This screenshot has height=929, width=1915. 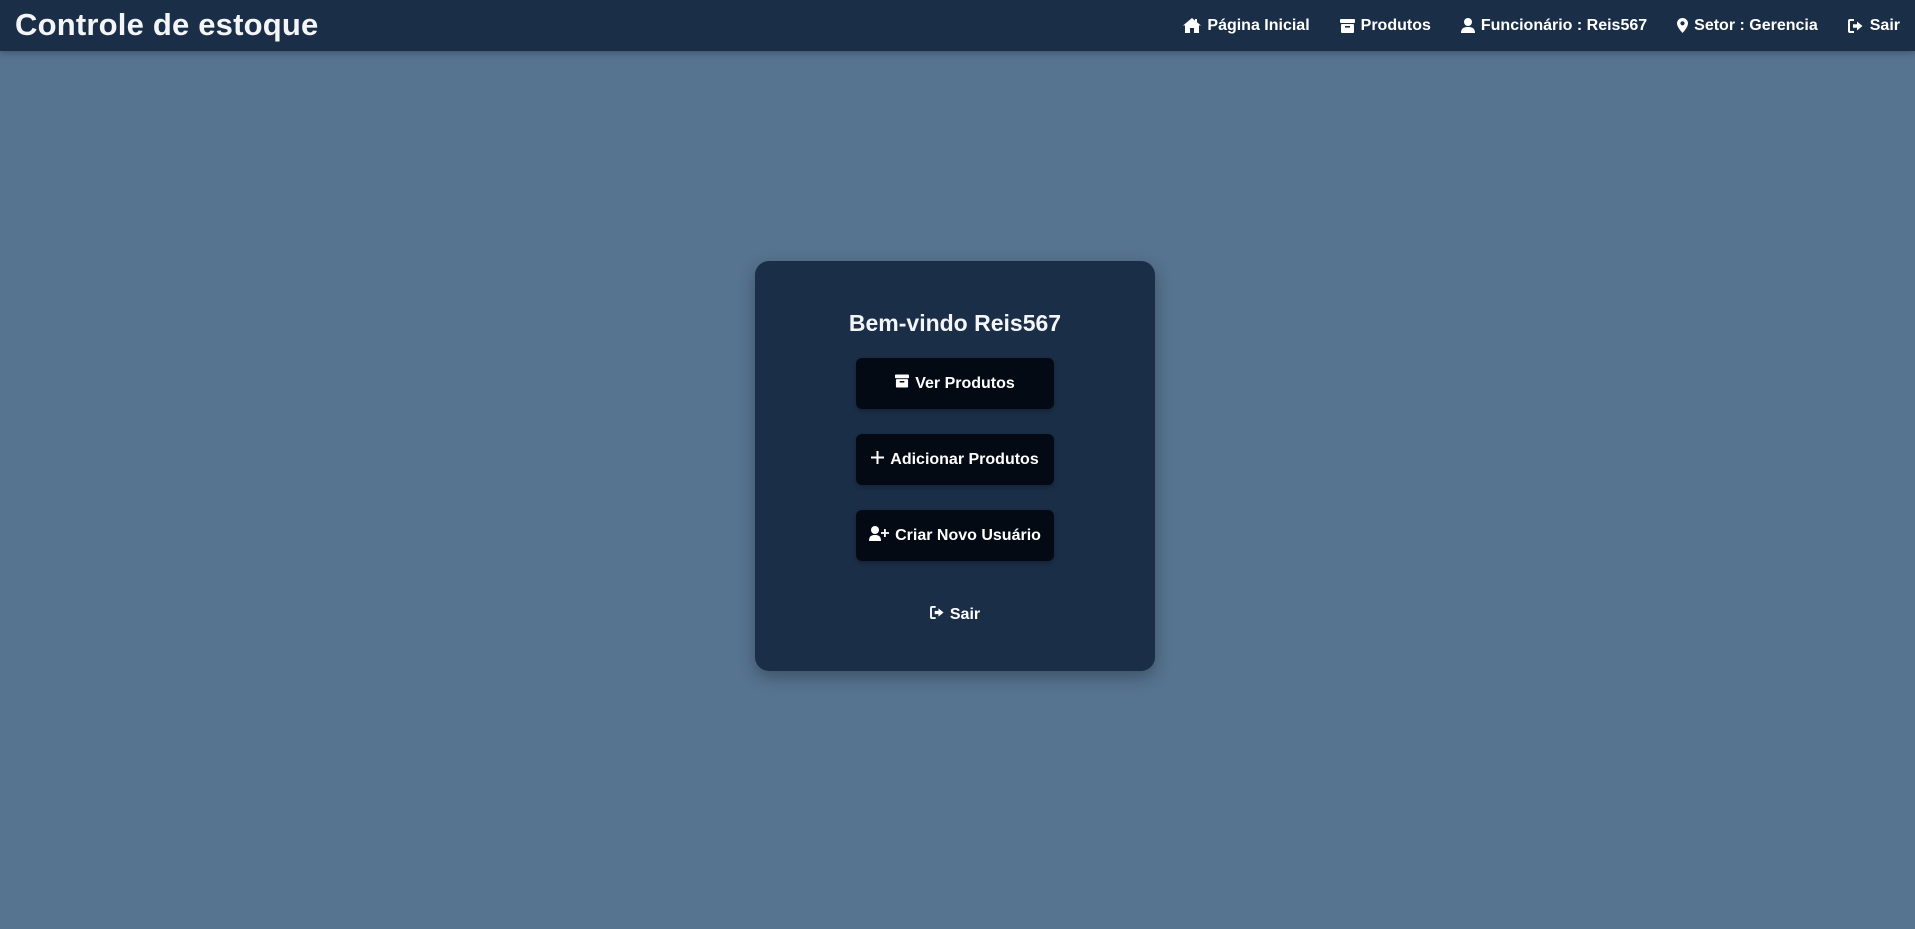 I want to click on nav-link-label: Funcionário : Reis567, so click(x=1564, y=25).